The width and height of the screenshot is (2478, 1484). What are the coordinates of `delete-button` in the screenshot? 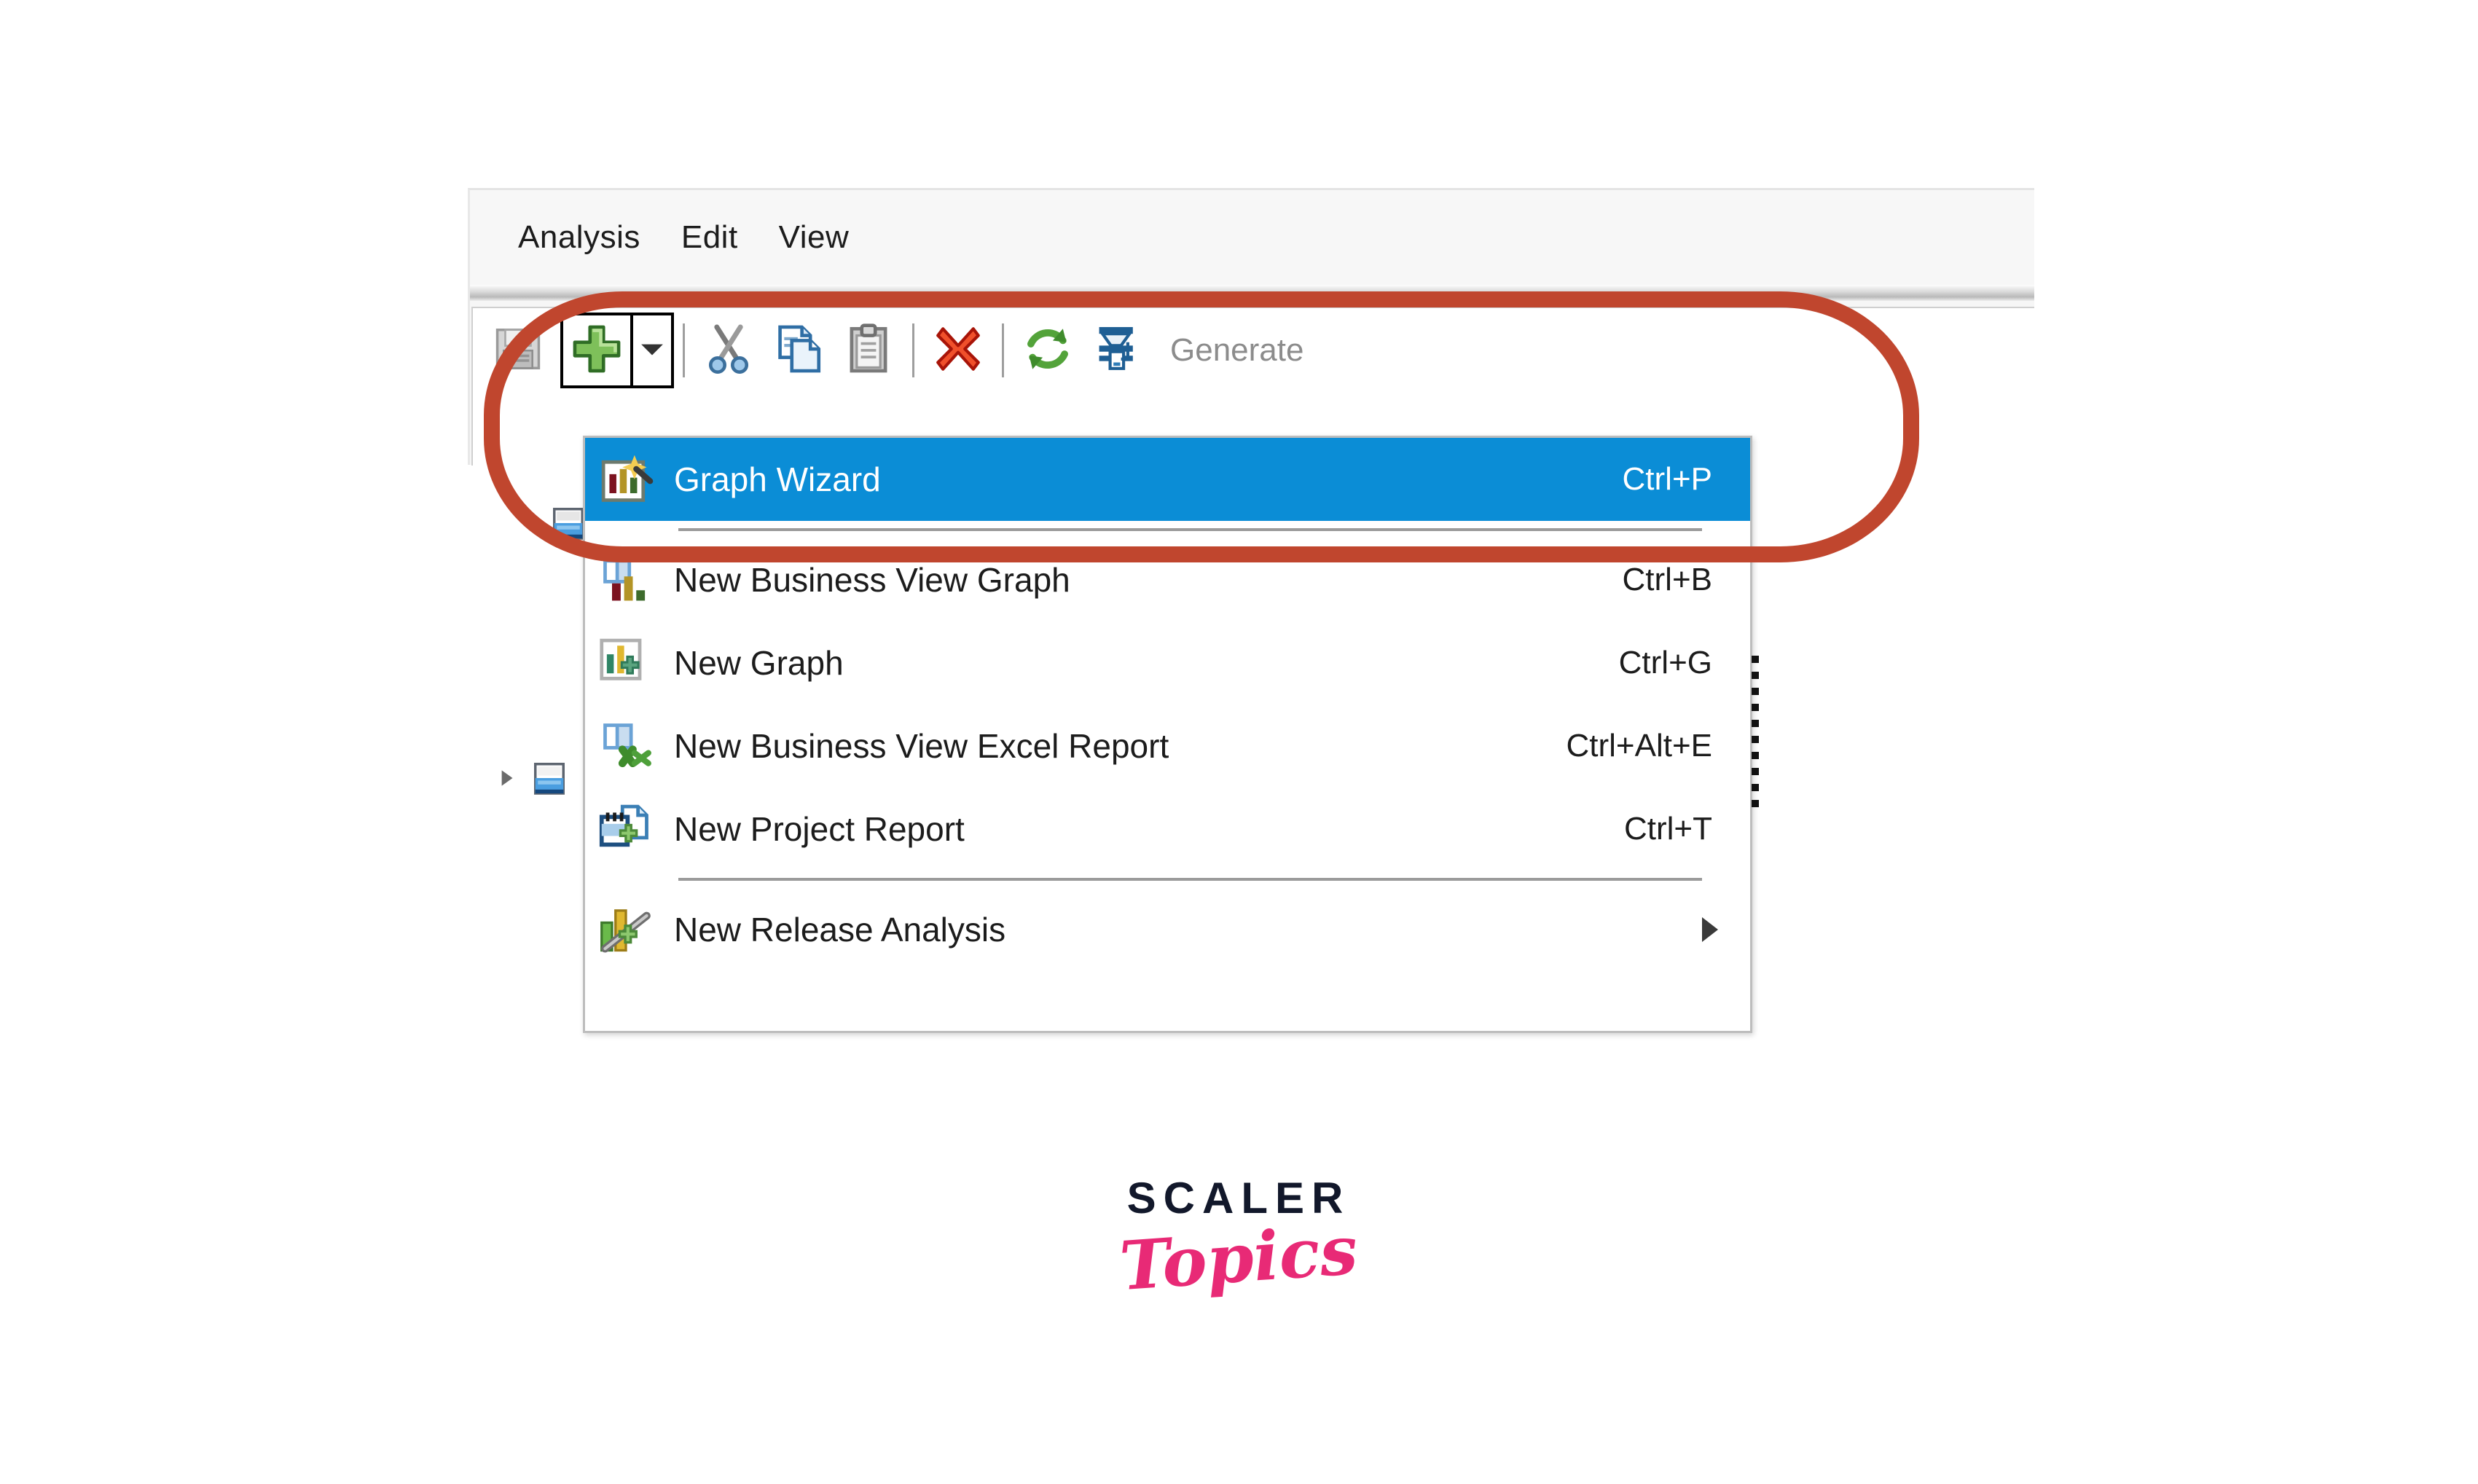 It's located at (958, 350).